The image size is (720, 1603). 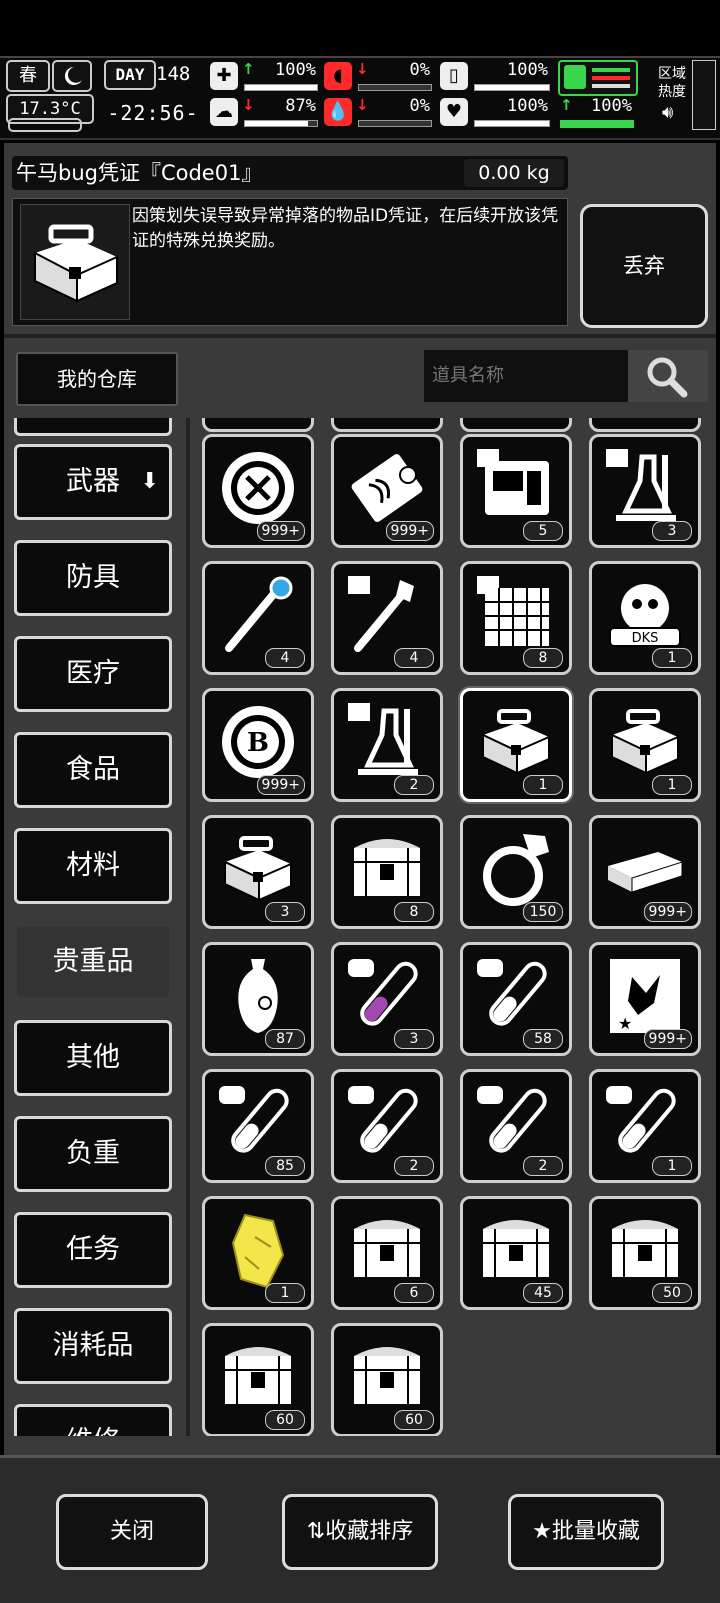 What do you see at coordinates (93, 1346) in the screenshot?
I see `category-consumables: 消耗品` at bounding box center [93, 1346].